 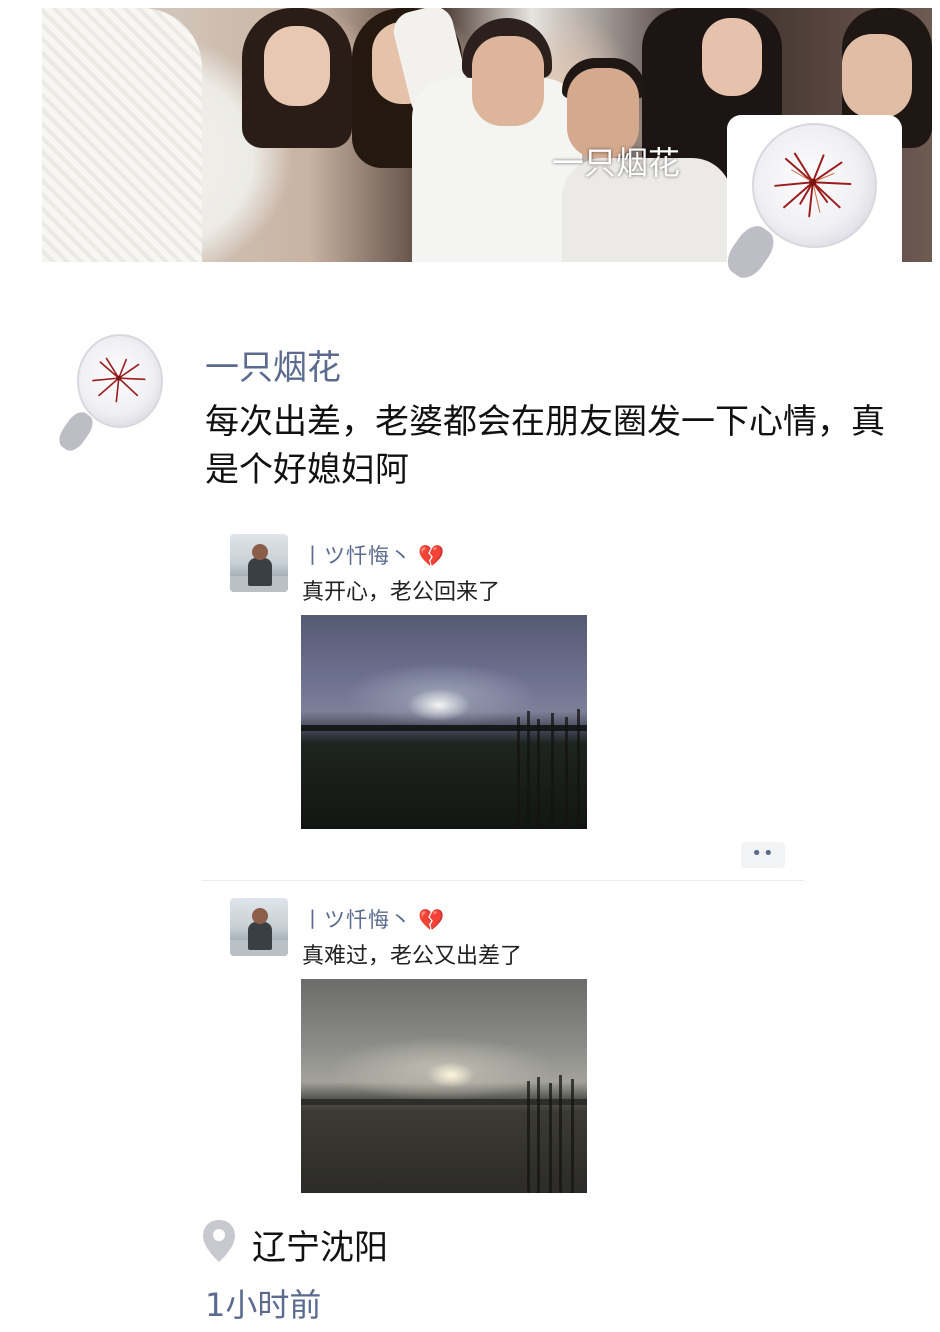 I want to click on more-button: ••, so click(x=763, y=855).